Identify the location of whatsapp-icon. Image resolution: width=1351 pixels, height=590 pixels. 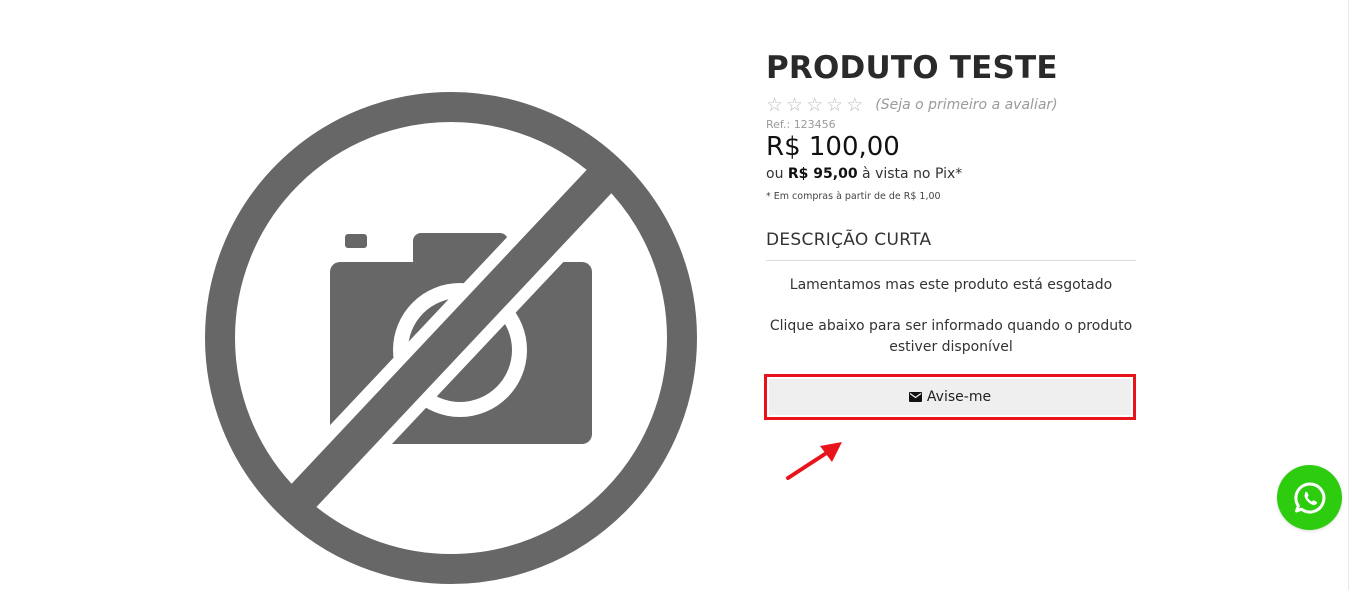
(1309, 497).